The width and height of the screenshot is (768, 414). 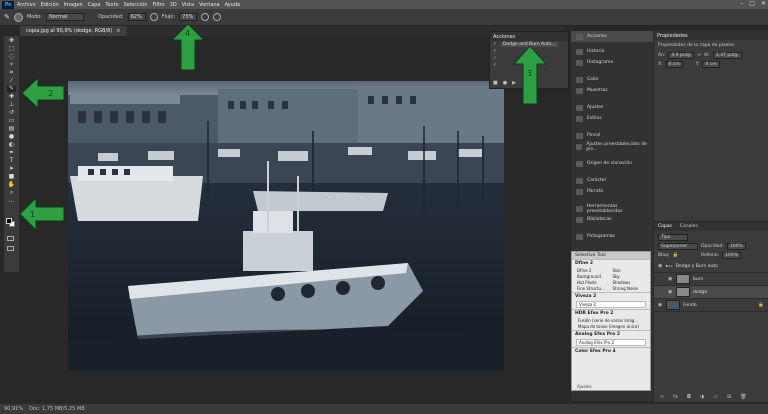 I want to click on group-analog: Analog Efex Pro 2, so click(x=611, y=334).